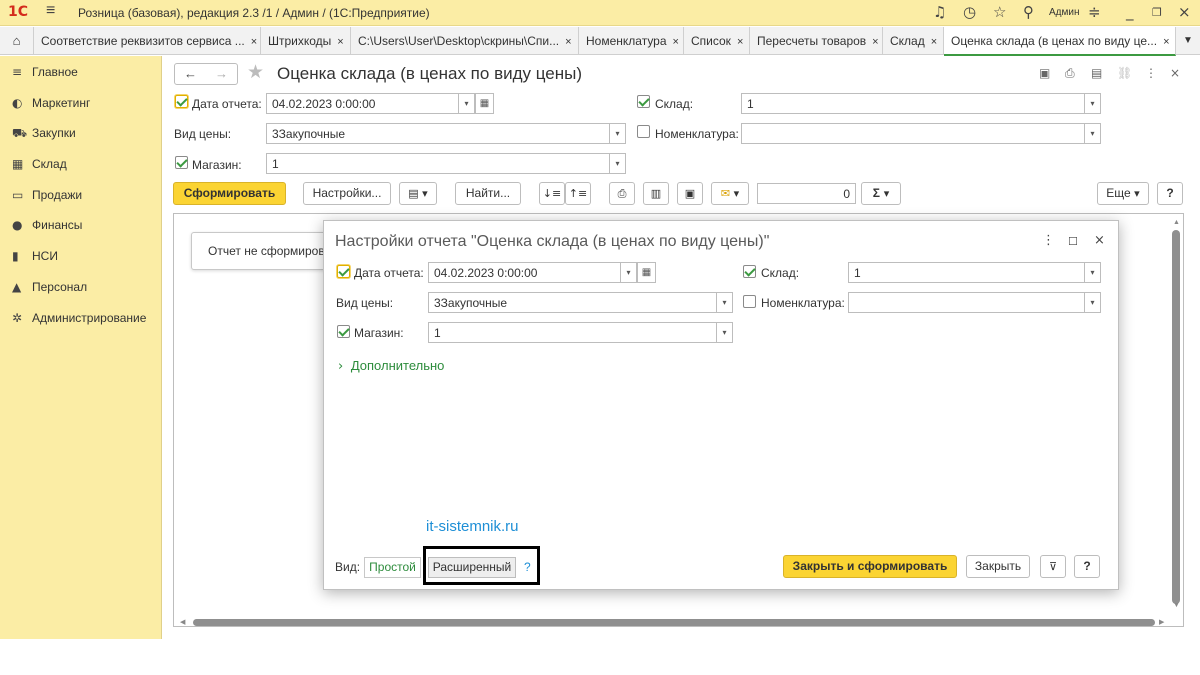  Describe the element at coordinates (1123, 193) in the screenshot. I see `more-button: Еще ▾` at that location.